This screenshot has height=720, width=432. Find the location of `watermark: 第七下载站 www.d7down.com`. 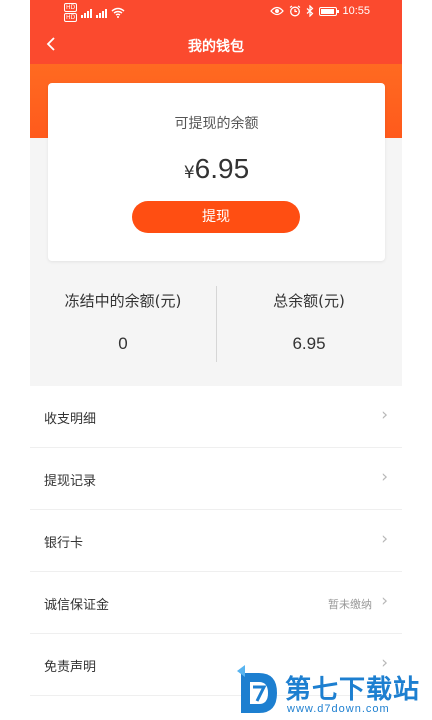

watermark: 第七下载站 www.d7down.com is located at coordinates (334, 692).